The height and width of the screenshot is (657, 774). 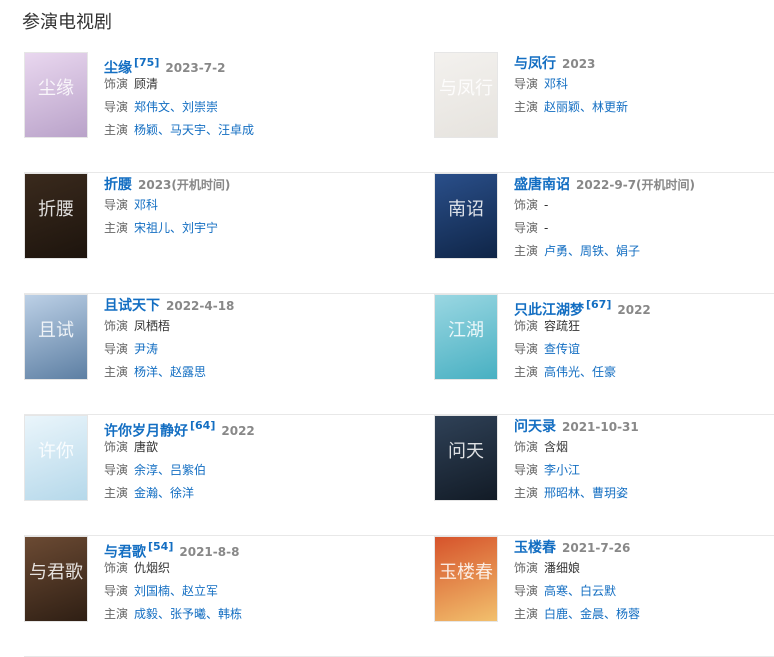 What do you see at coordinates (254, 97) in the screenshot?
I see `drama-info: 尘缘 [75] 2023-7-2 饰演 顾清 导演 郑伟文、刘崇崇 主演 杨颖、马天宇、汪卓成` at bounding box center [254, 97].